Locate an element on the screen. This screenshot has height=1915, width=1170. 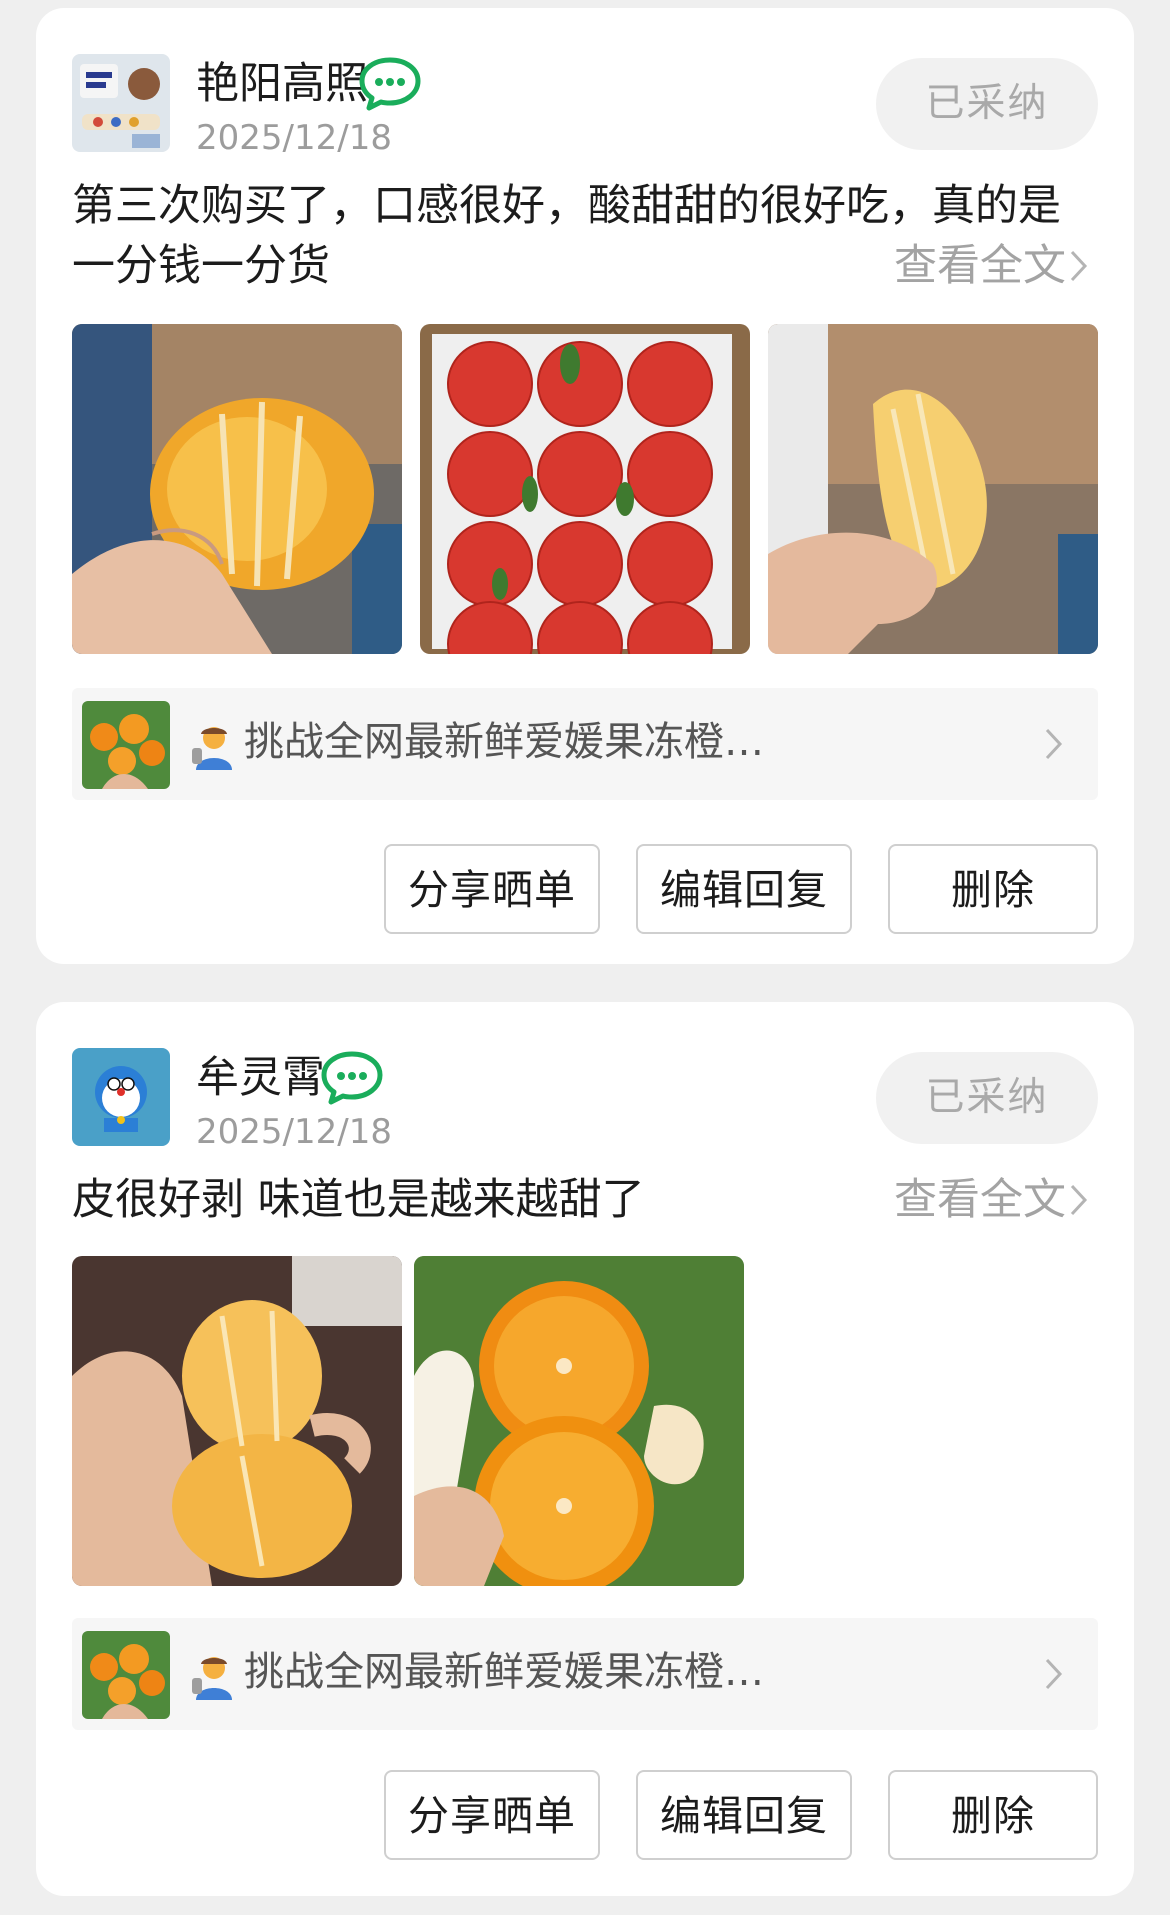
username: 艳阳高照 is located at coordinates (282, 84).